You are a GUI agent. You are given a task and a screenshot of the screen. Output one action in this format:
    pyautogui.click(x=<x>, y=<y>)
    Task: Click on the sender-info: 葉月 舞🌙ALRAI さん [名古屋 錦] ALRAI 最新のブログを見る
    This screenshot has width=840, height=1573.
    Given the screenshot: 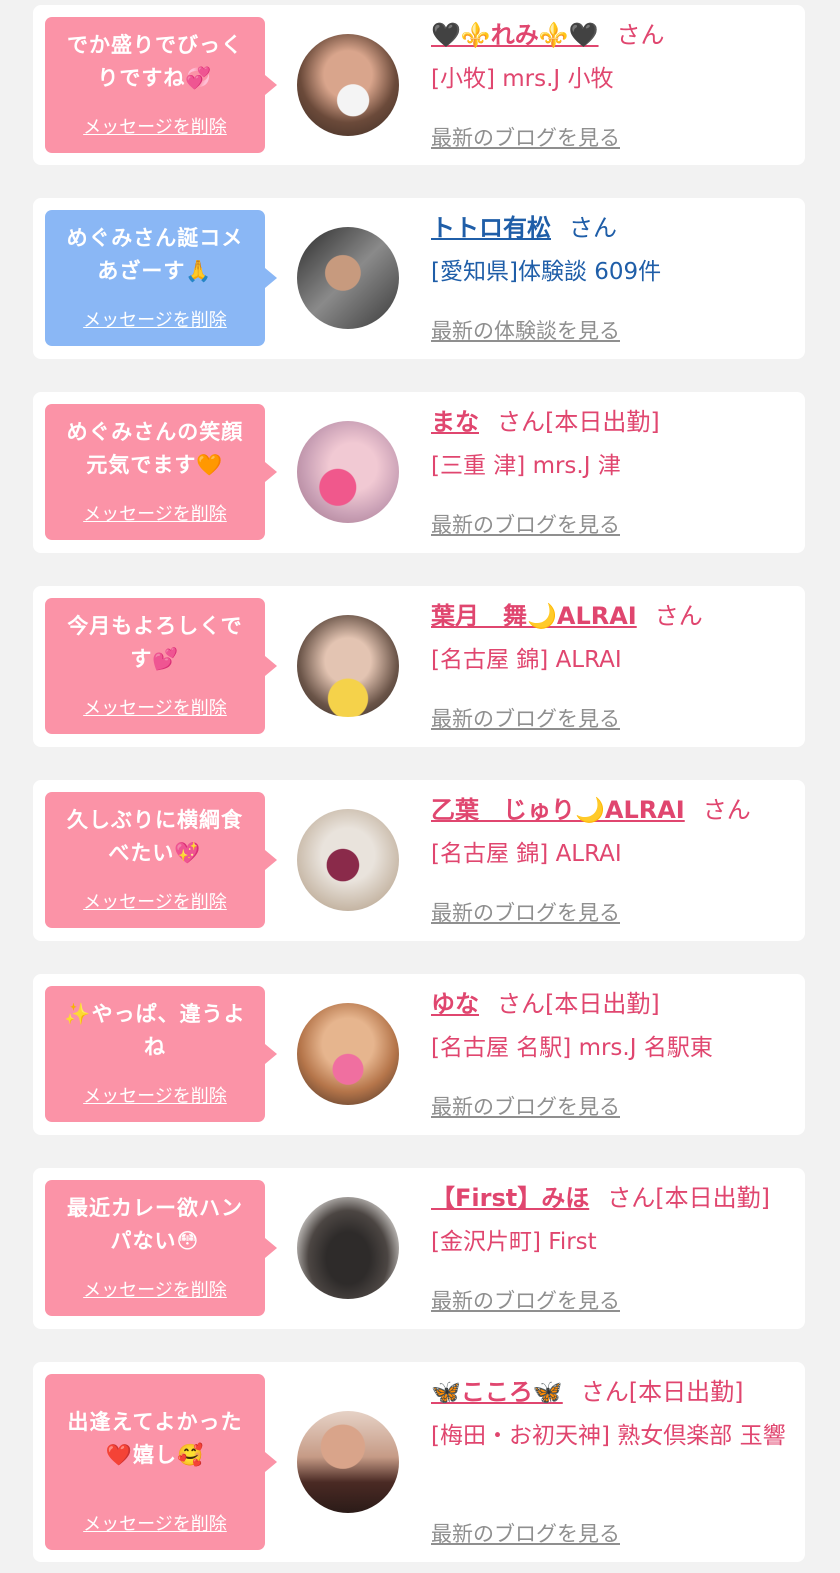 What is the action you would take?
    pyautogui.click(x=611, y=665)
    